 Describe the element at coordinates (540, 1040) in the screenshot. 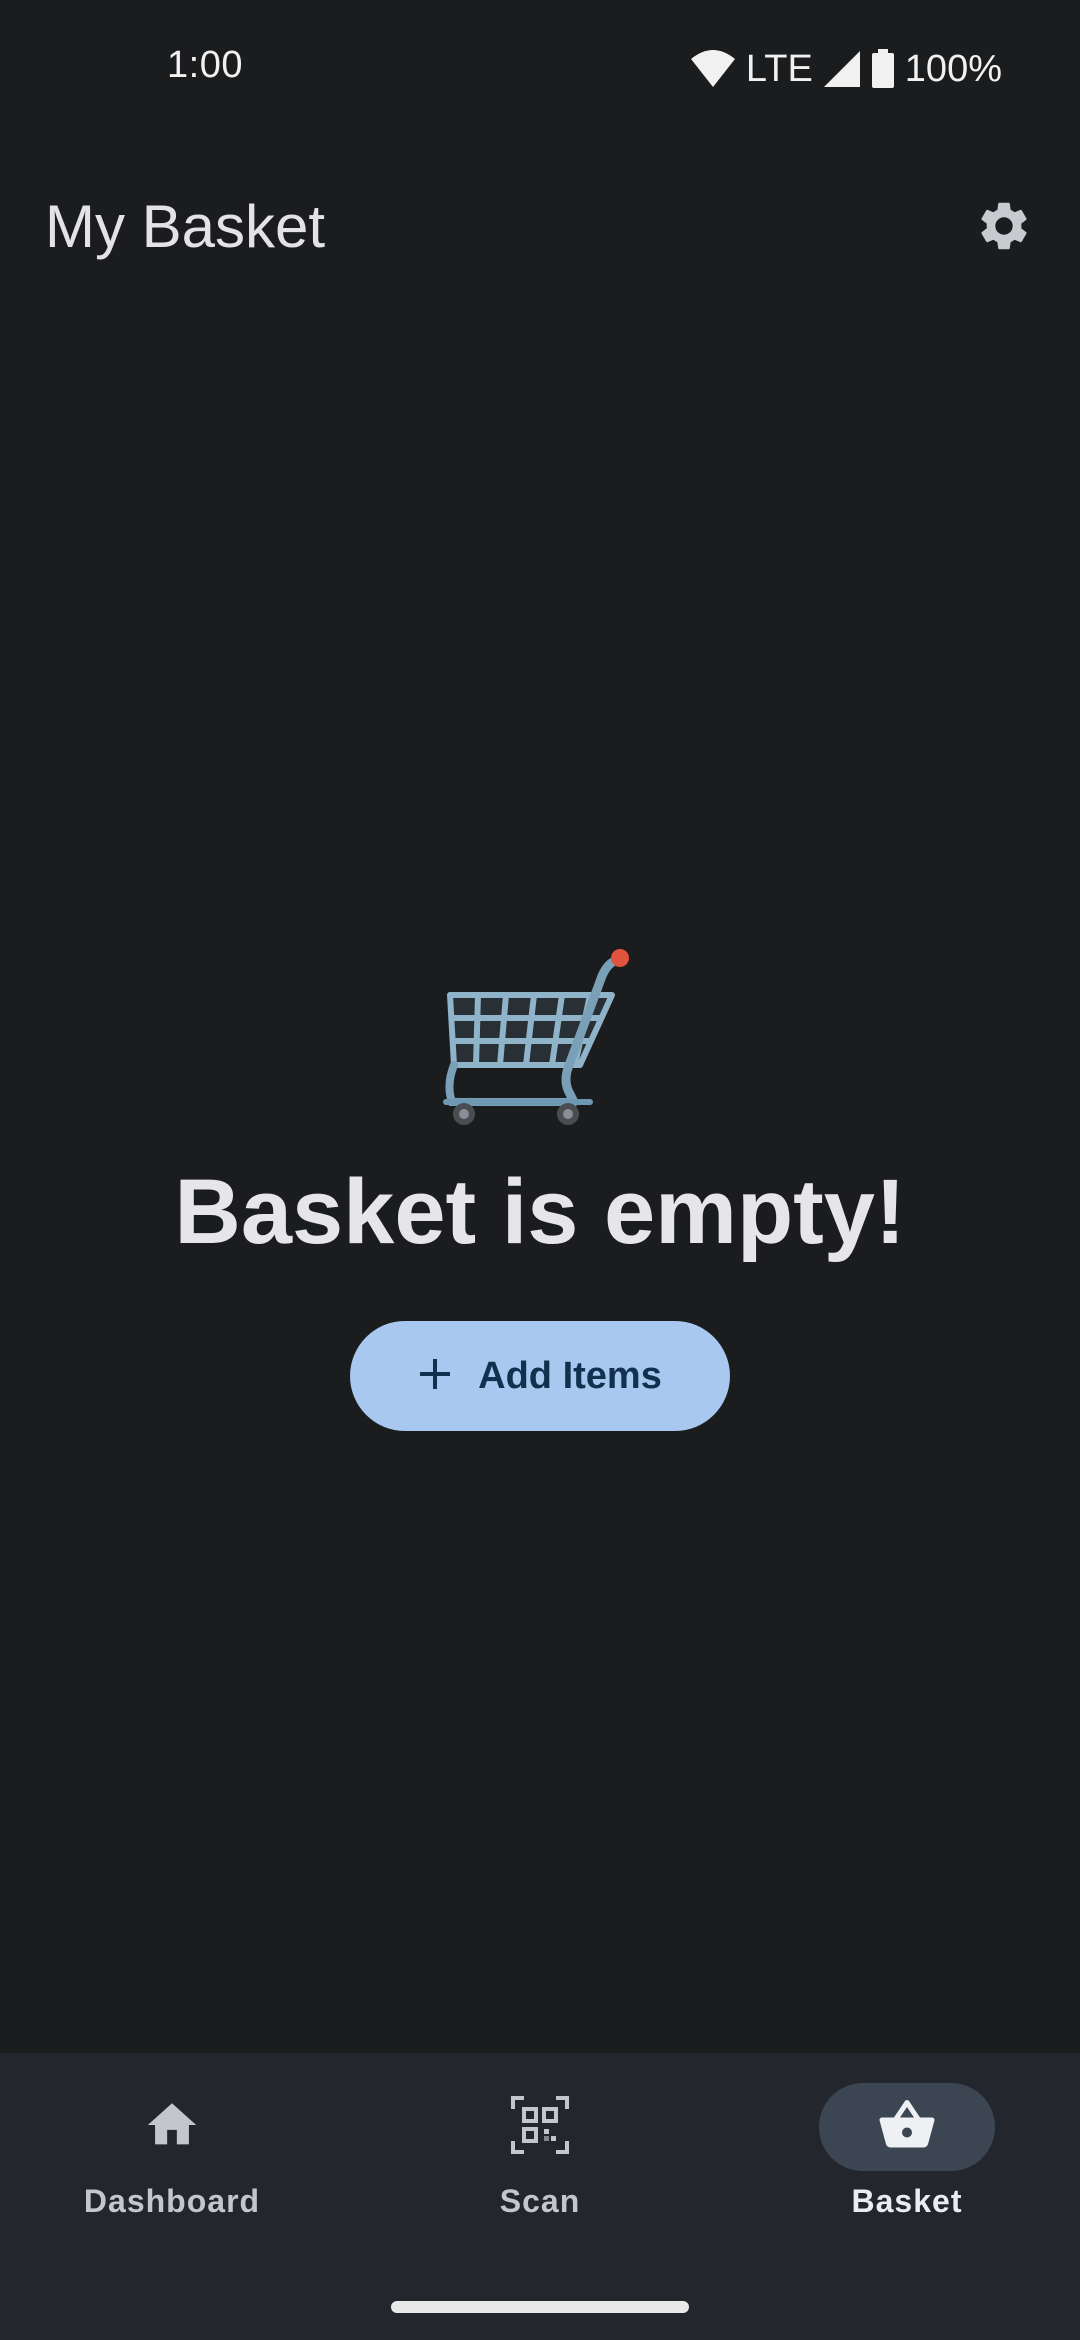

I see `shopping-cart-icon` at that location.